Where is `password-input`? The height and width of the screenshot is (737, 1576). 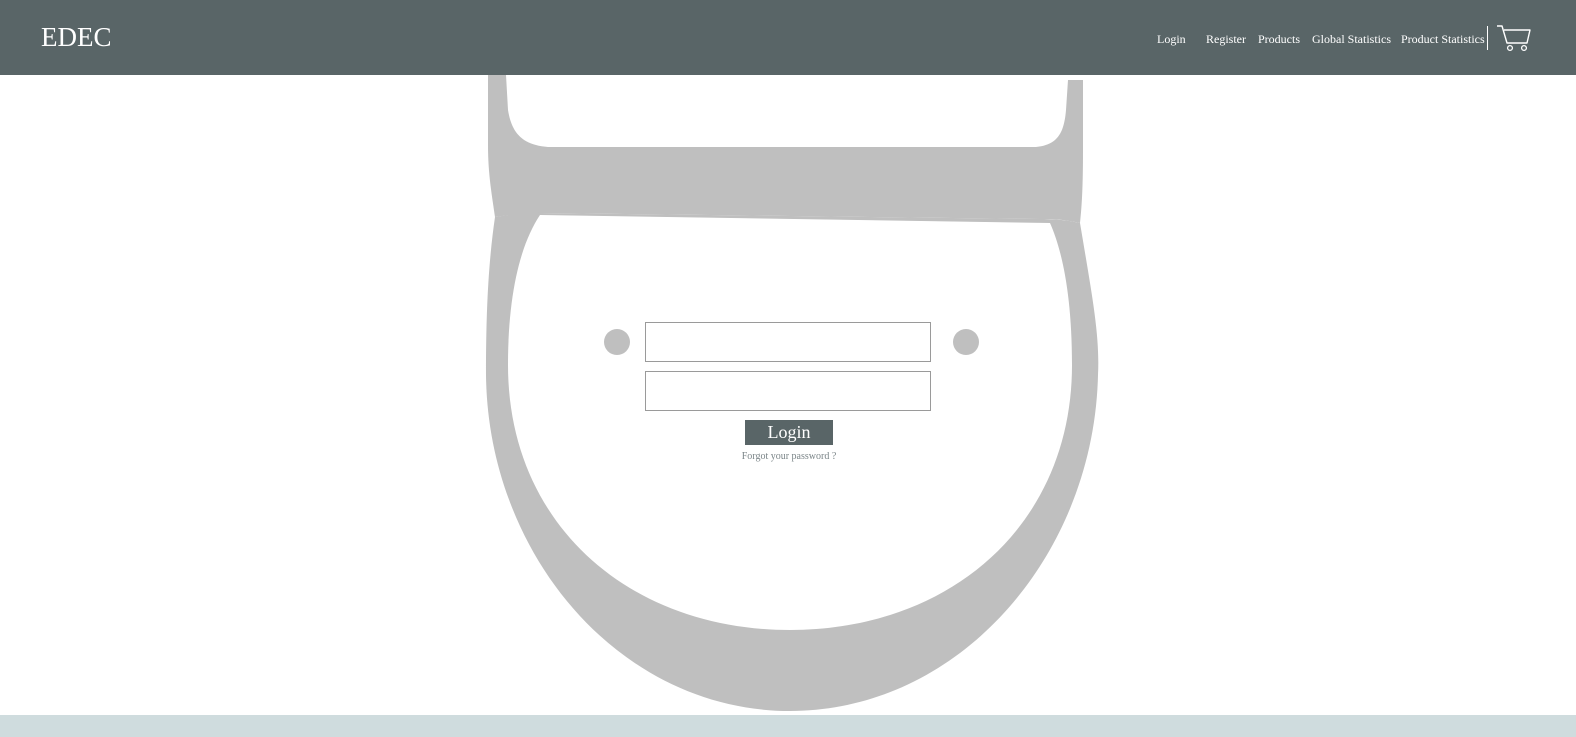
password-input is located at coordinates (788, 391).